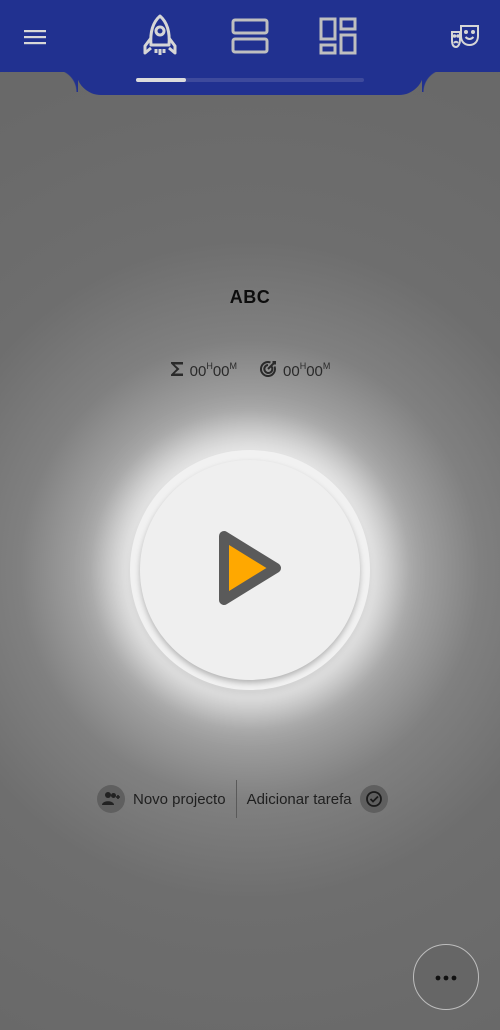  I want to click on timers-row: 00H00M 00H00M, so click(250, 371).